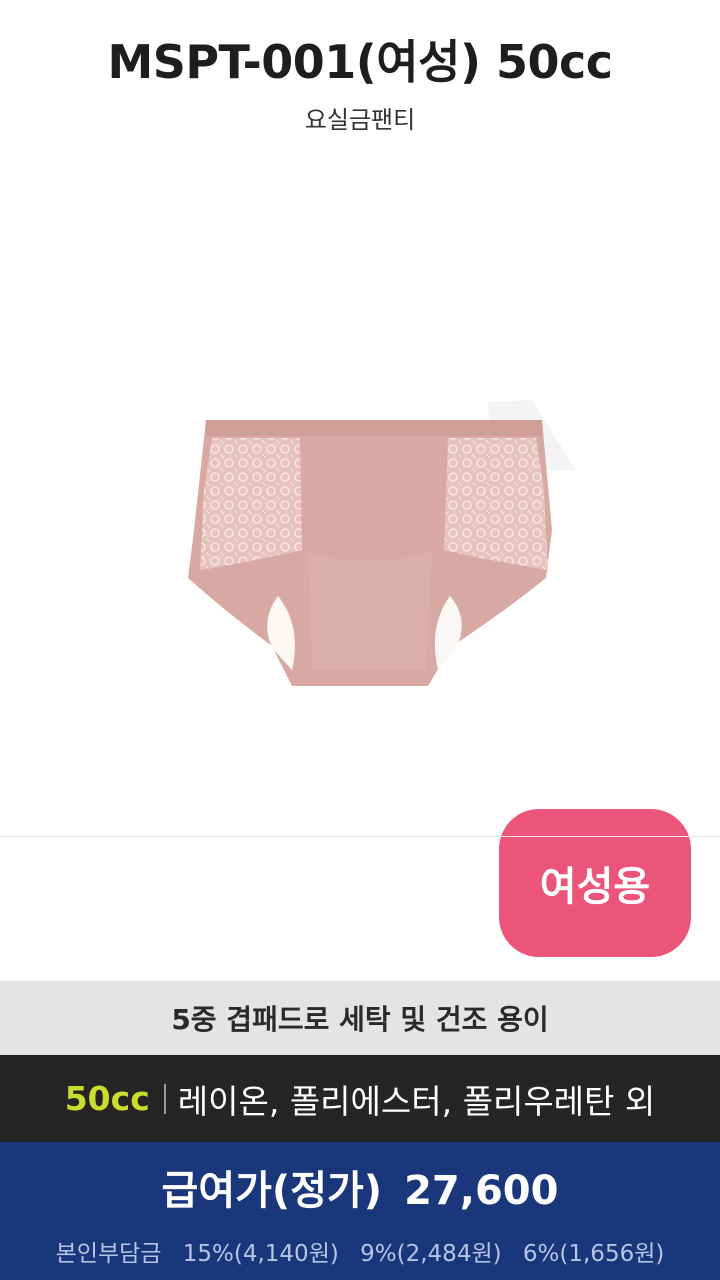 The width and height of the screenshot is (720, 1280). I want to click on feature-text: 5중 겹패드로 세탁 및 건조 용이, so click(360, 1019).